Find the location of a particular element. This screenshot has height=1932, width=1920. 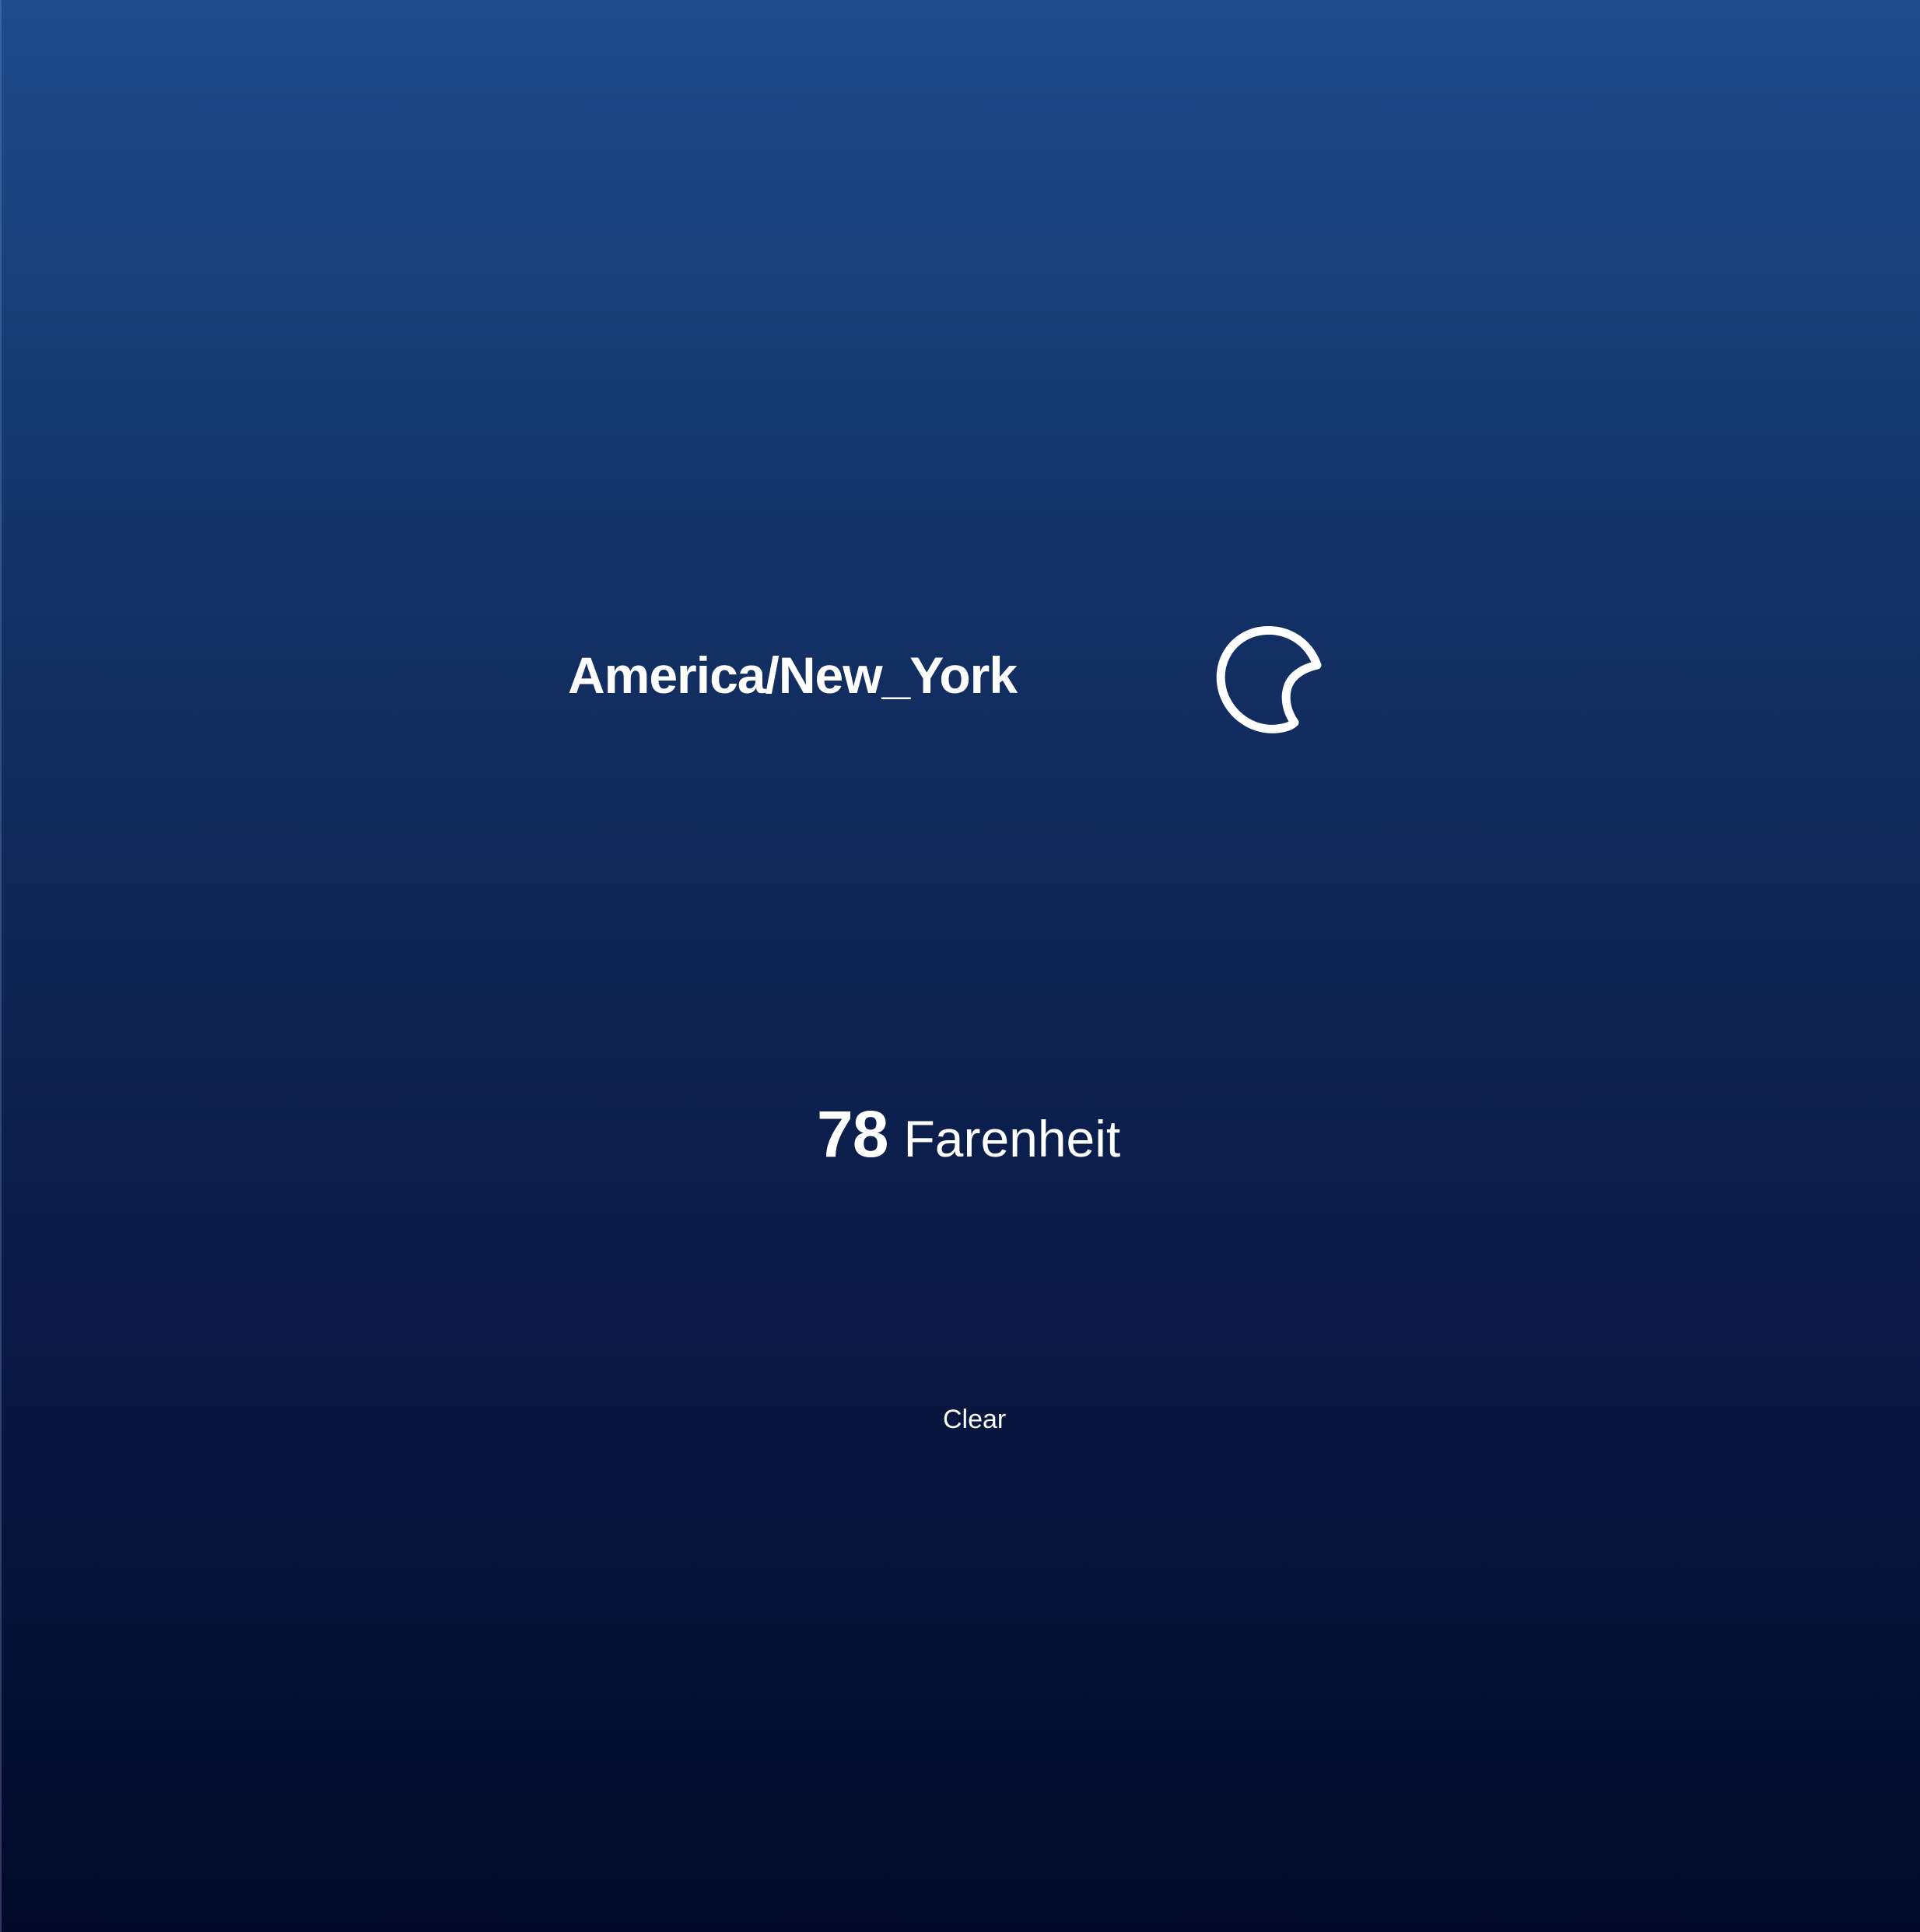

crescent-moon-icon is located at coordinates (1268, 680).